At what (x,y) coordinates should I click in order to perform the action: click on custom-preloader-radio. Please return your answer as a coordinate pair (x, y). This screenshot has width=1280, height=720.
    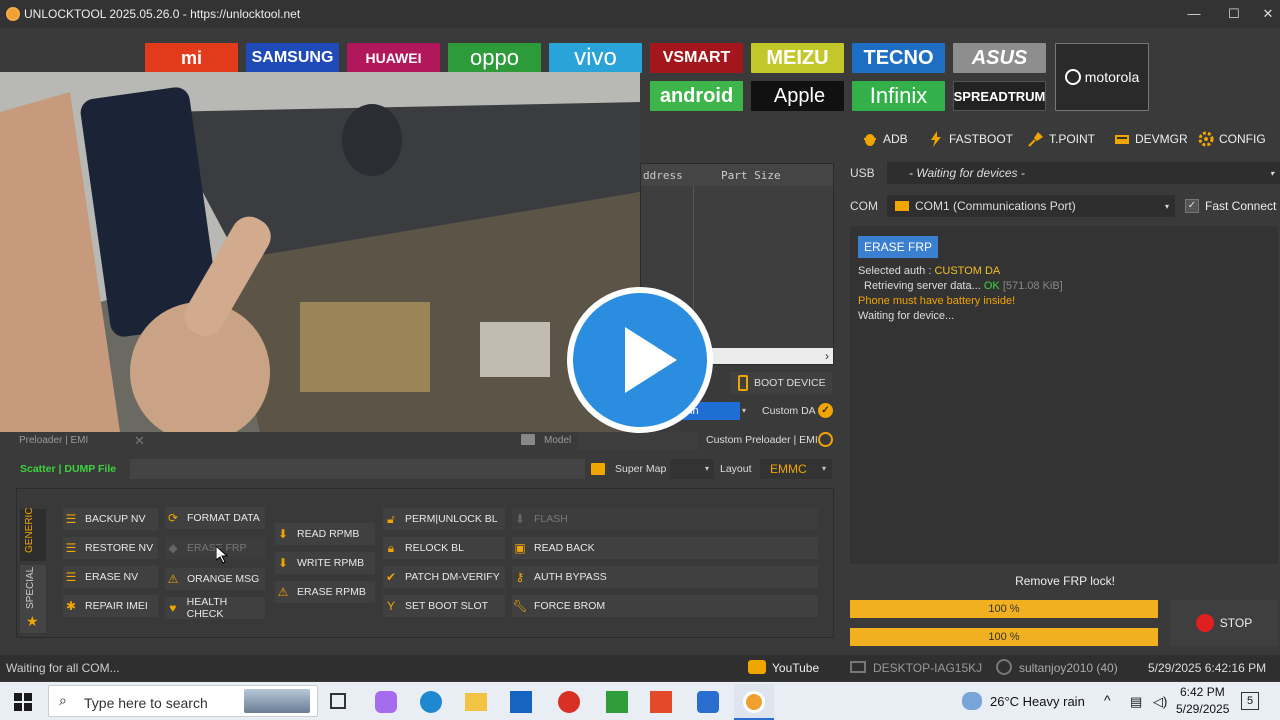
    Looking at the image, I should click on (825, 439).